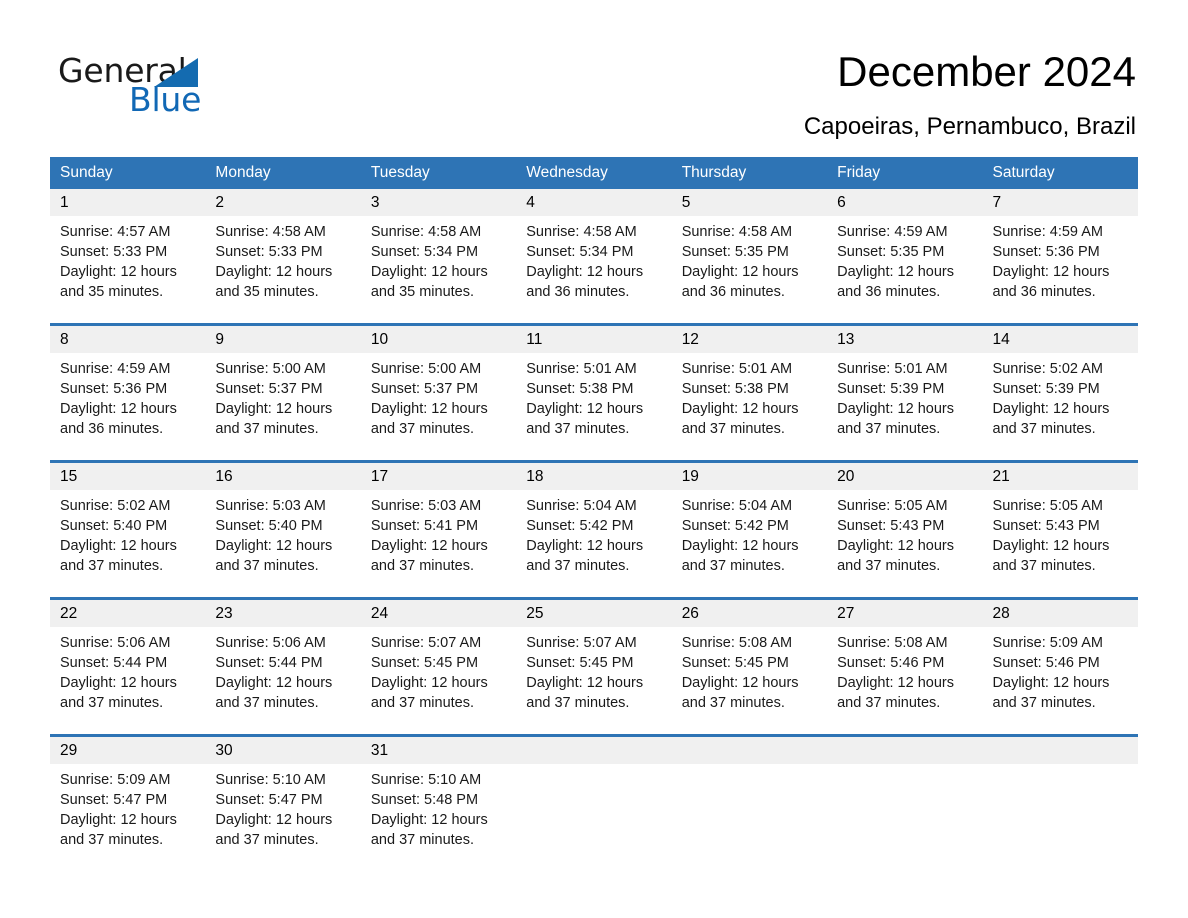 The width and height of the screenshot is (1188, 918). What do you see at coordinates (438, 202) in the screenshot?
I see `day-number: 3` at bounding box center [438, 202].